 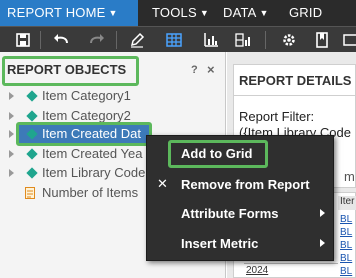 I want to click on report-filter-label: Report Filter:, so click(x=277, y=116).